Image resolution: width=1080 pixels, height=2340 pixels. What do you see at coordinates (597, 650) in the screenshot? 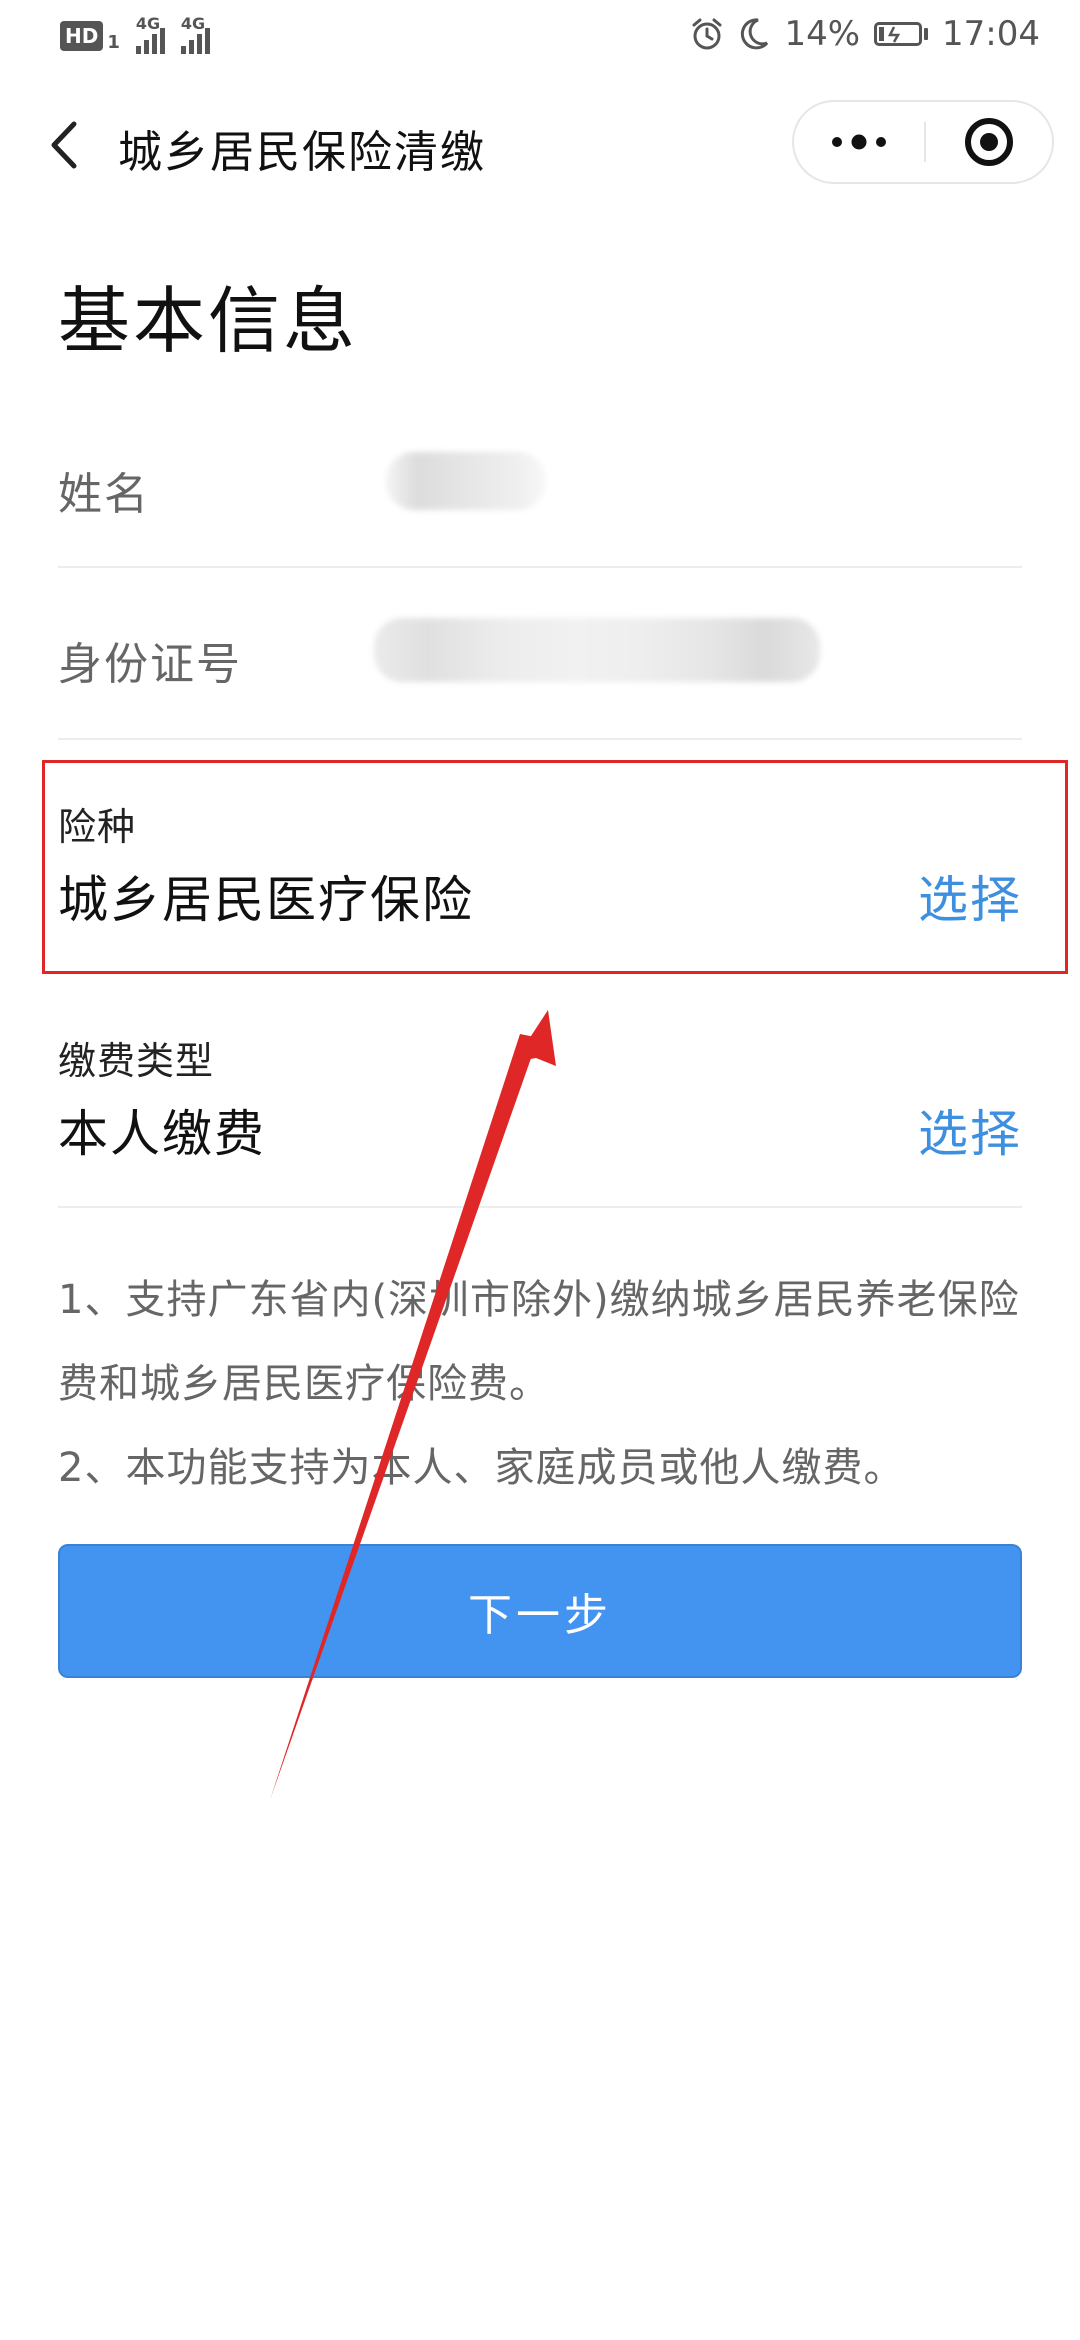
I see `id-number-value-redacted` at bounding box center [597, 650].